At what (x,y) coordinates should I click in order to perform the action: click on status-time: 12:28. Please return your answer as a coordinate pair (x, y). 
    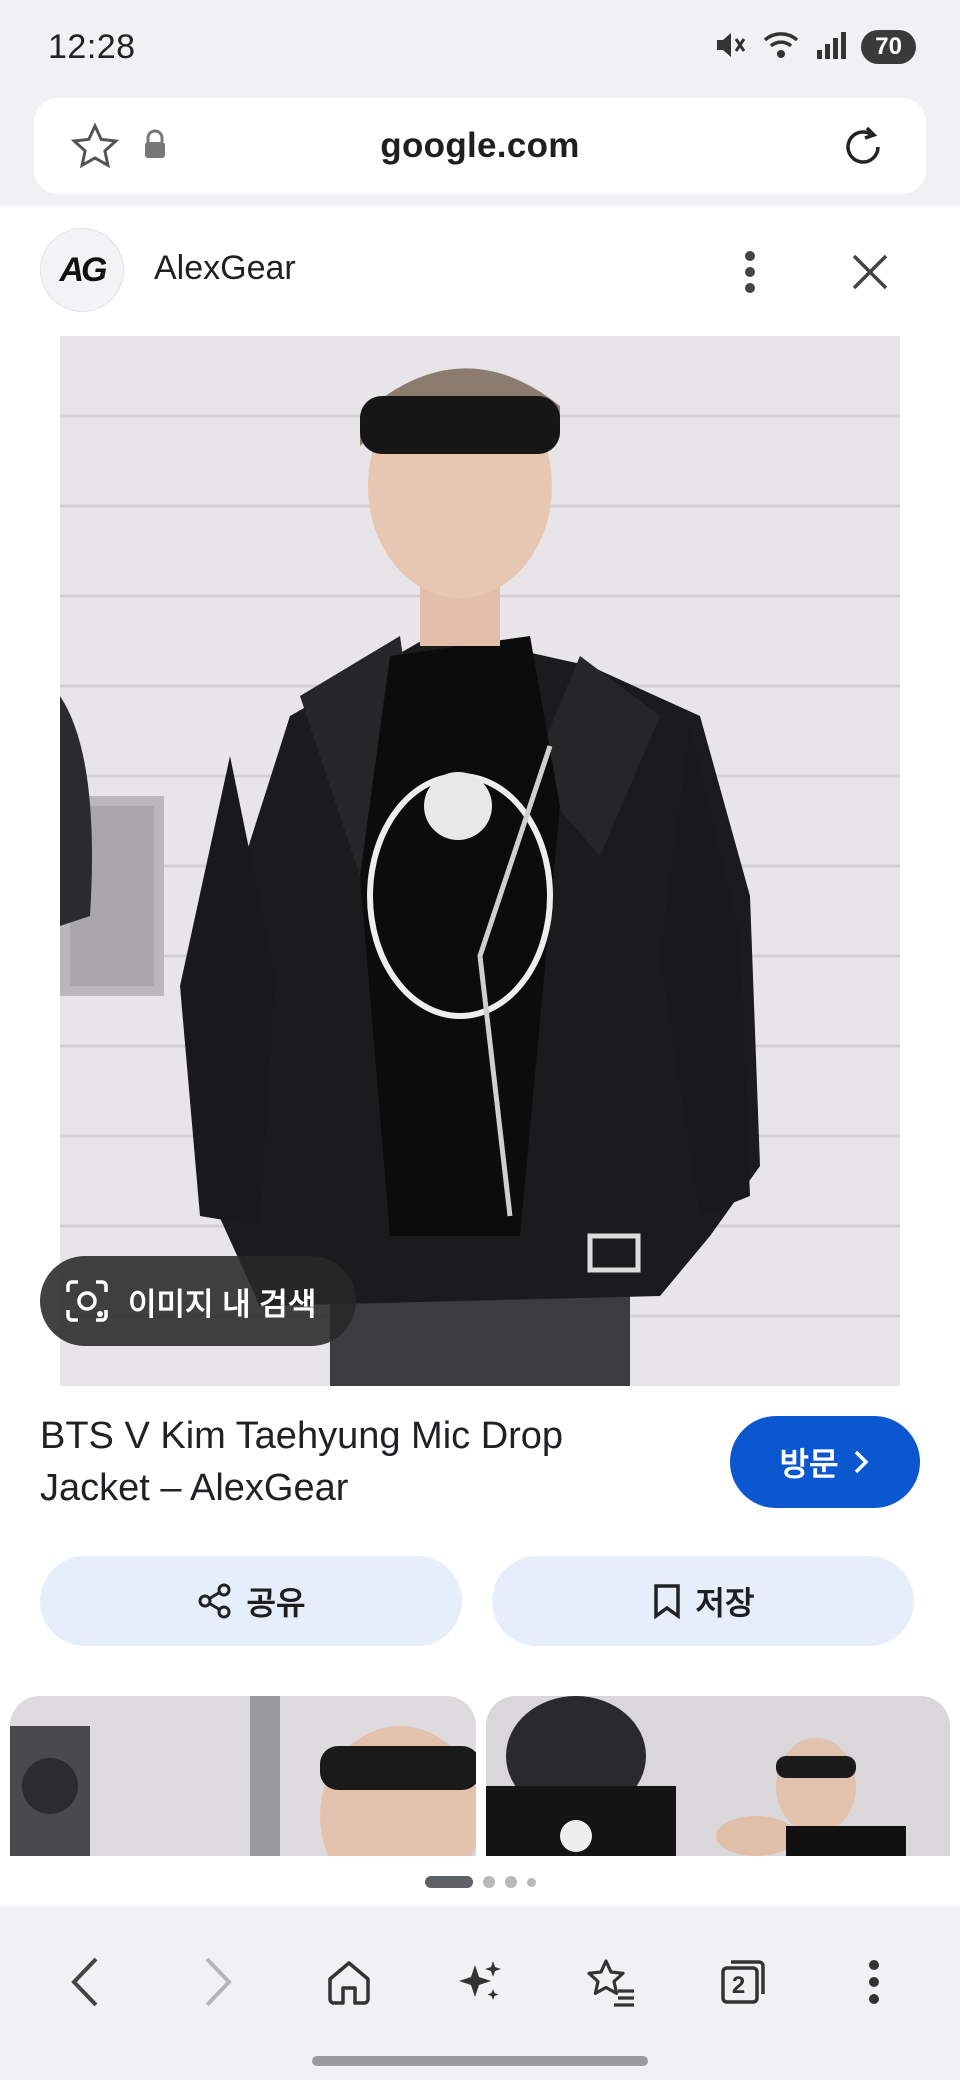
    Looking at the image, I should click on (92, 46).